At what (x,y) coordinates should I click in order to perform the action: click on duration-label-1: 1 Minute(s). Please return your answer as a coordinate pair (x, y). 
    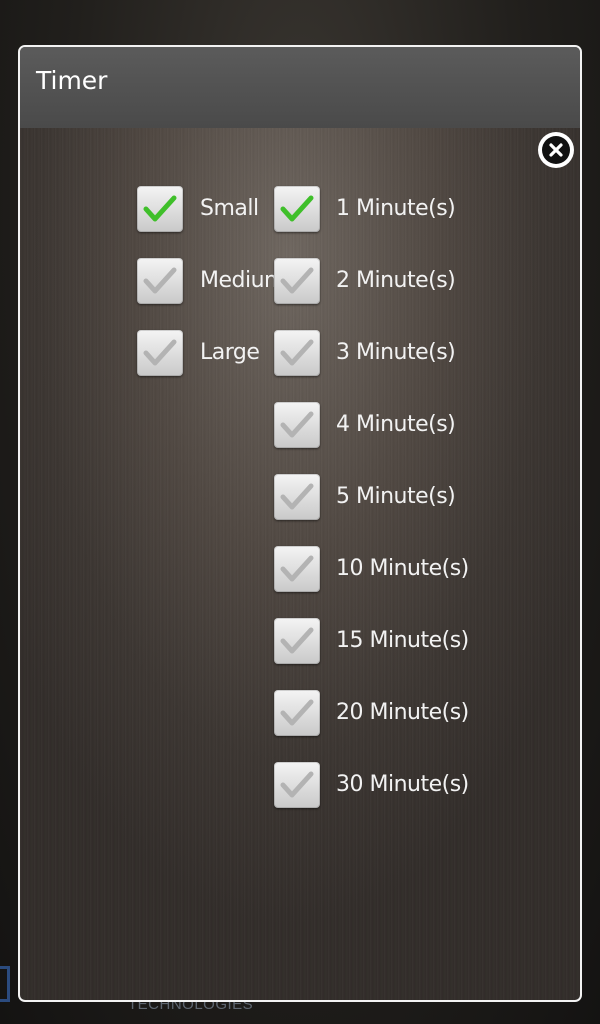
    Looking at the image, I should click on (396, 208).